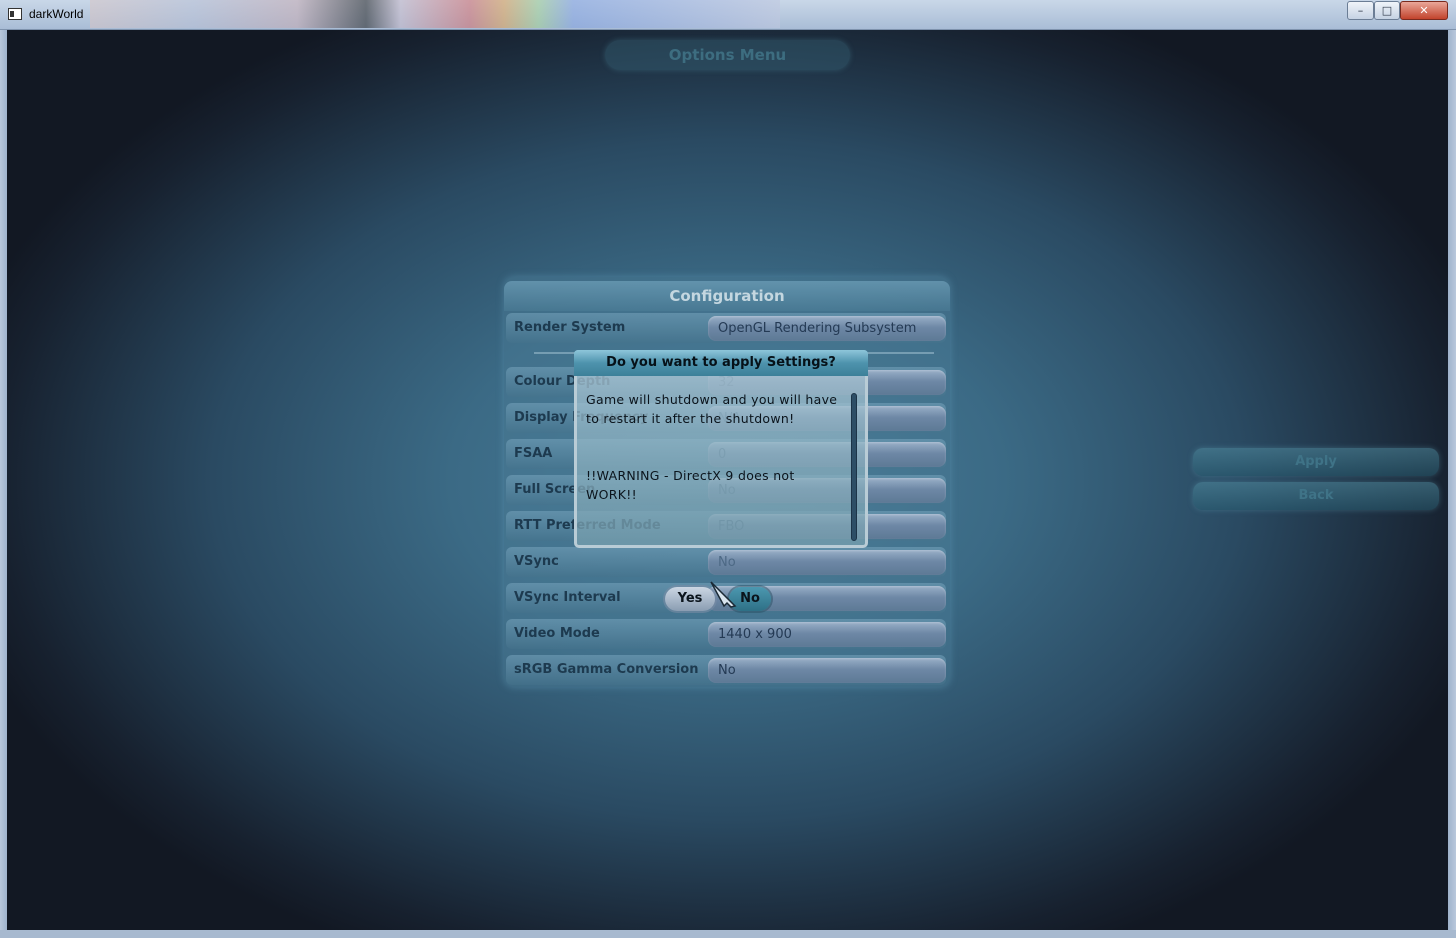  What do you see at coordinates (567, 597) in the screenshot?
I see `config-label: VSync Interval` at bounding box center [567, 597].